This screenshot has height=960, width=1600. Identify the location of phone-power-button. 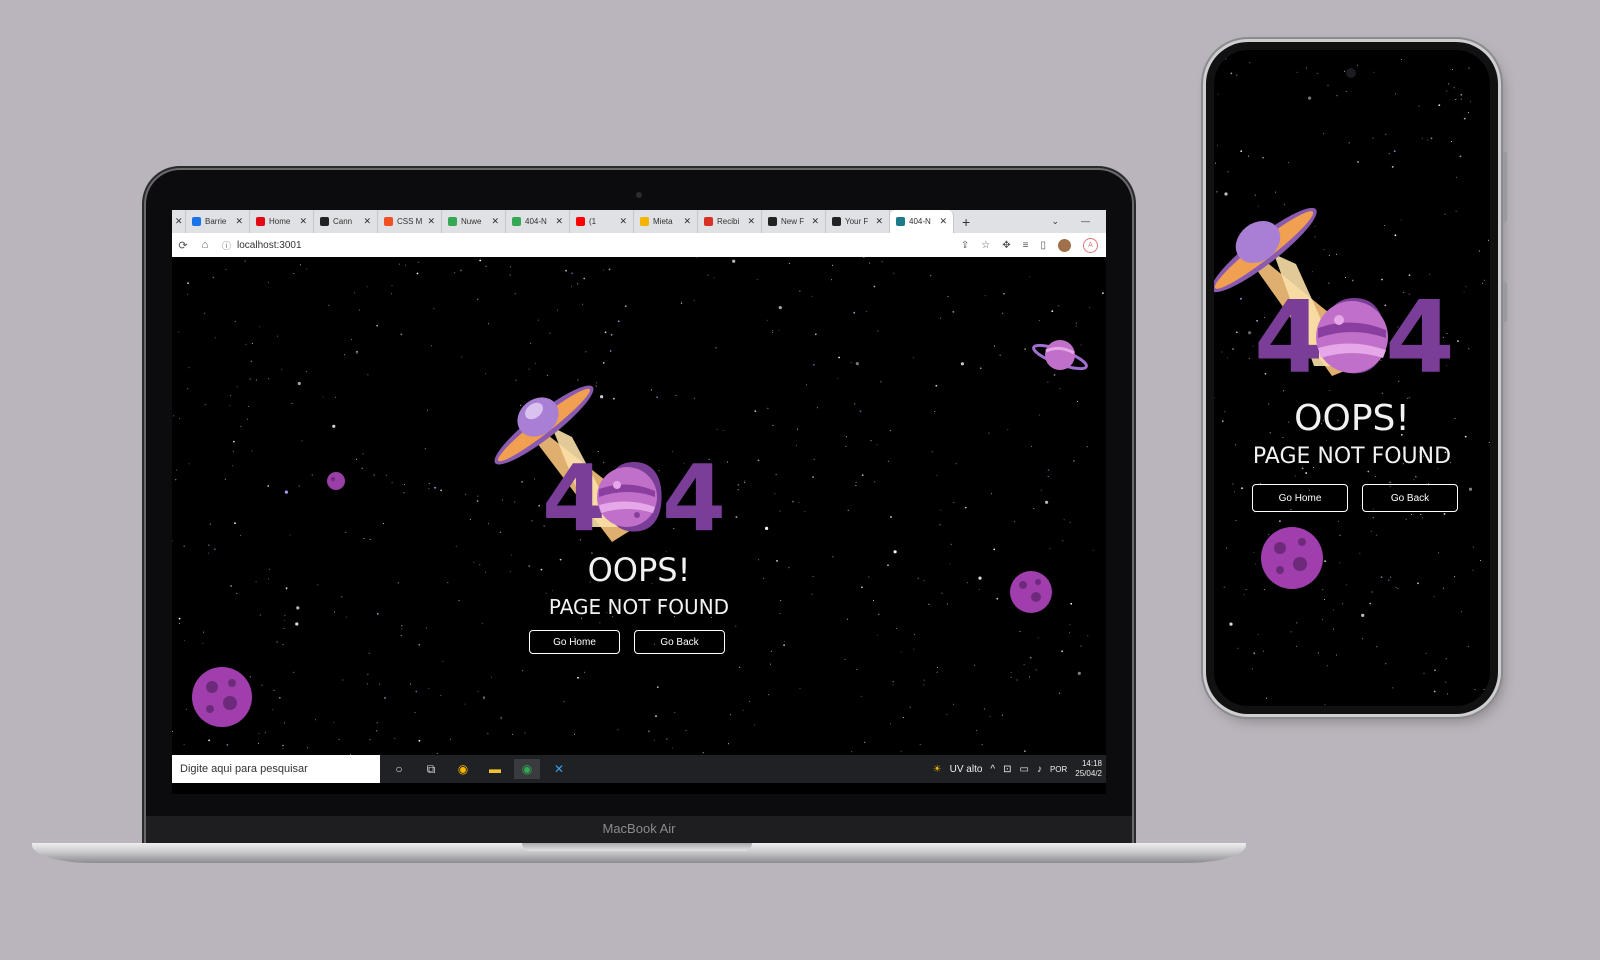
(1505, 187).